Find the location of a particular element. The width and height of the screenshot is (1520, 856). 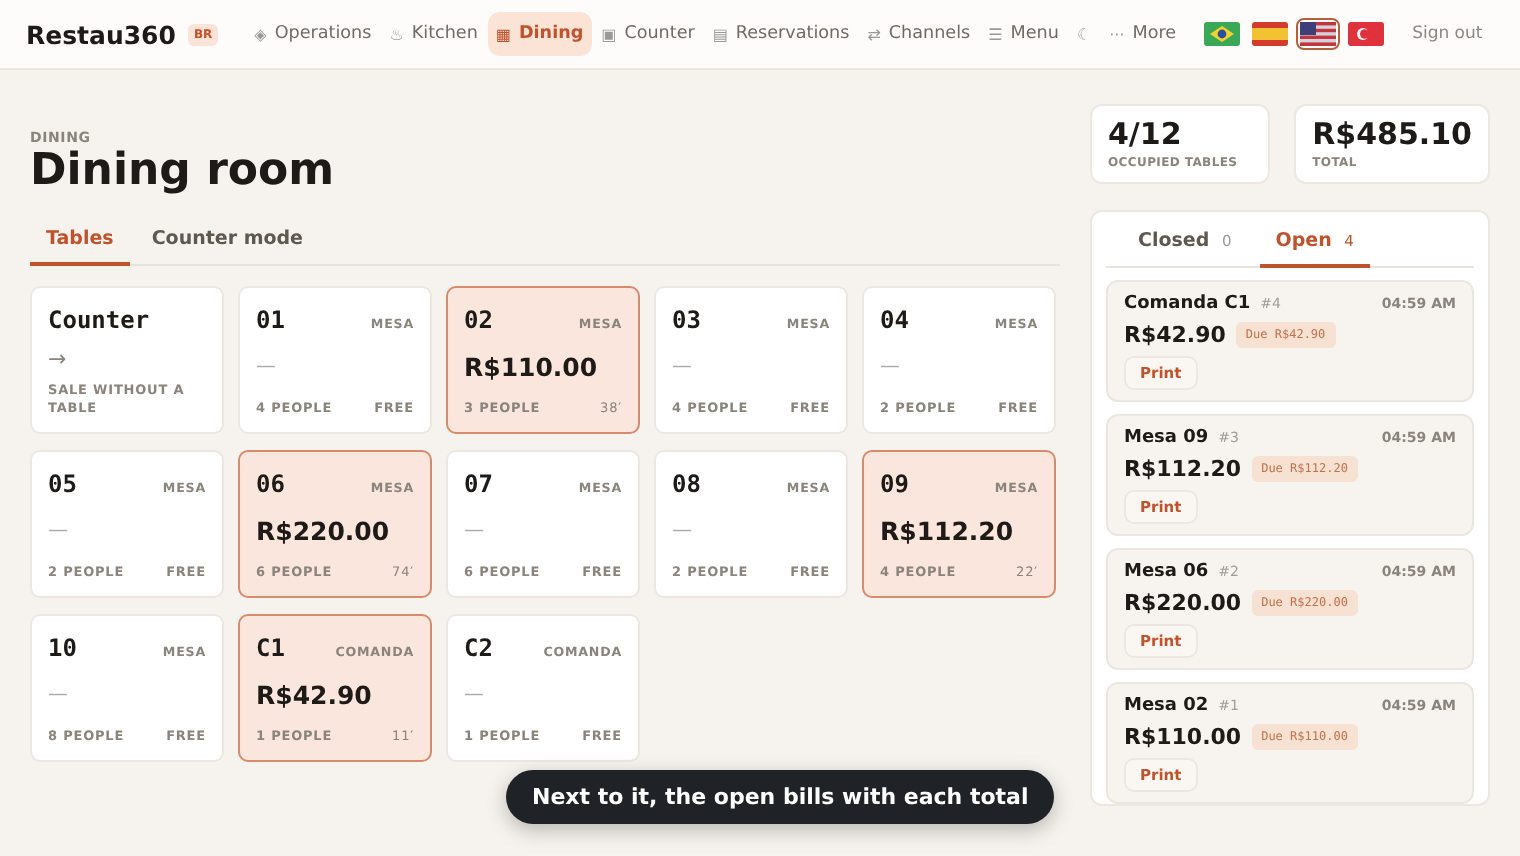

arrow-text: → is located at coordinates (58, 358).